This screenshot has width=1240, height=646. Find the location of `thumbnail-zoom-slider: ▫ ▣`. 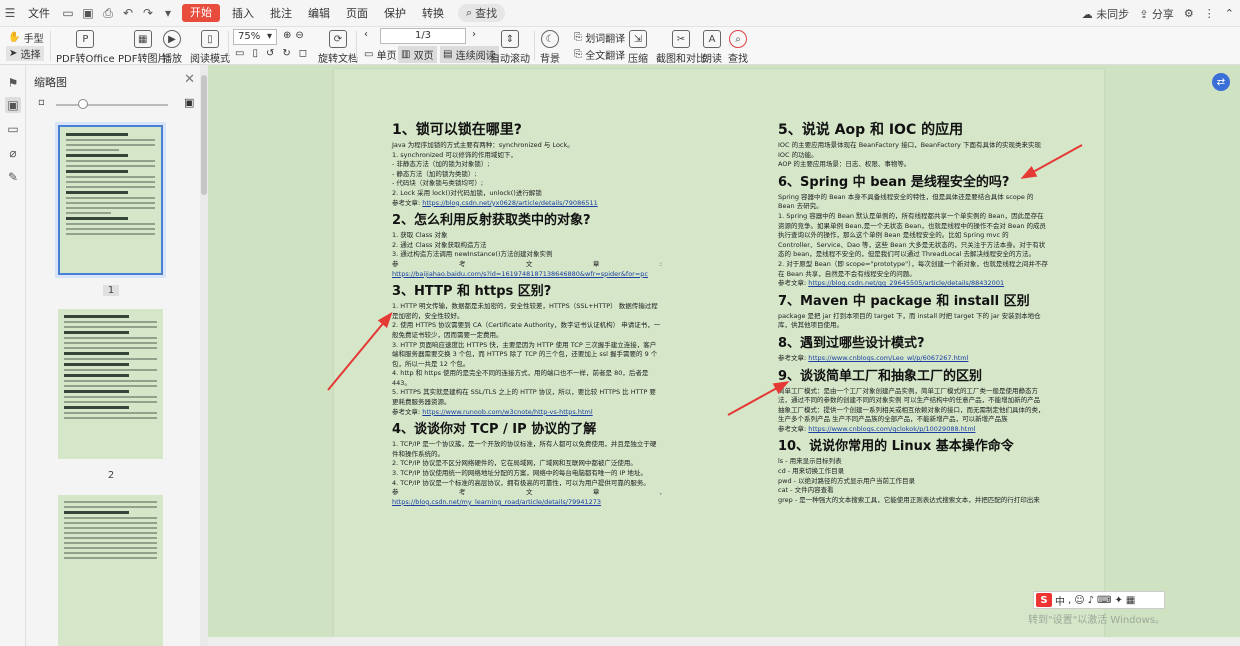

thumbnail-zoom-slider: ▫ ▣ is located at coordinates (118, 103).